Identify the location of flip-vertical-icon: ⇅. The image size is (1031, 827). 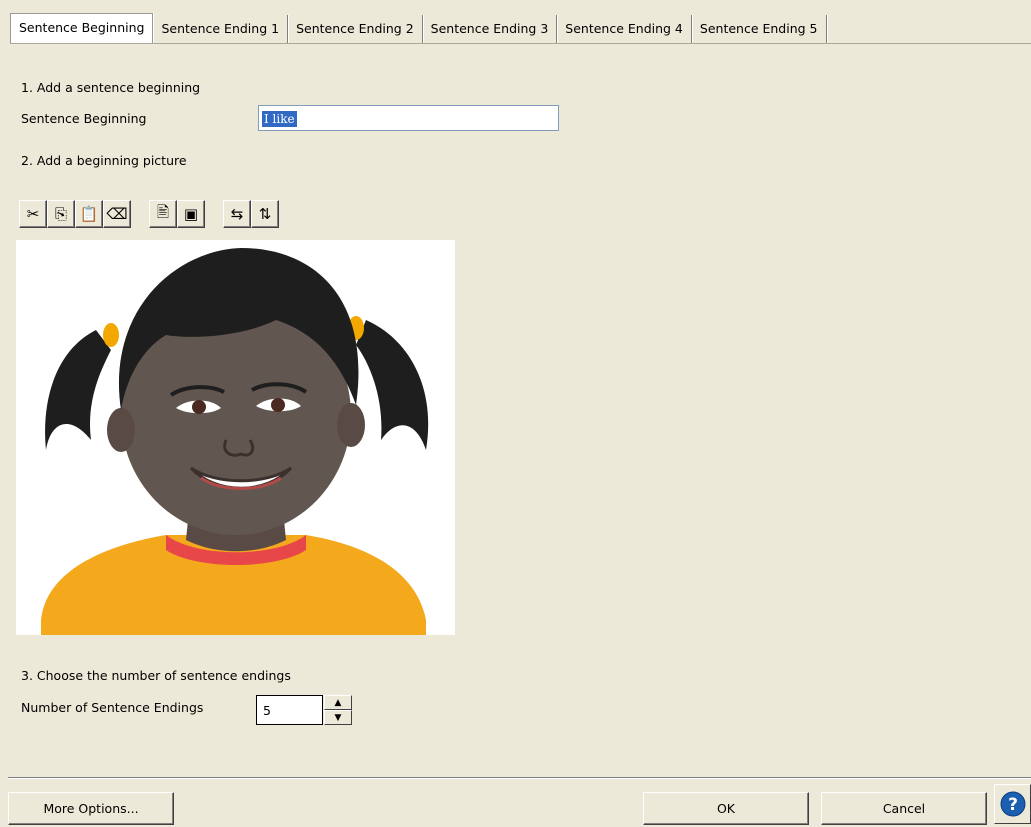
(265, 214).